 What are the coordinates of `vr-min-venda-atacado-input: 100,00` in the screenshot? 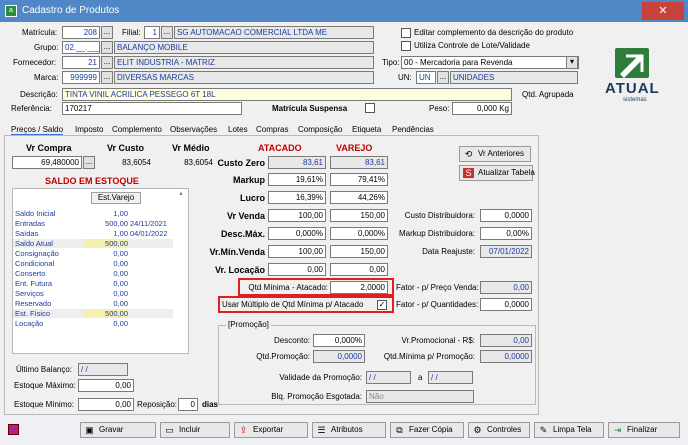 It's located at (297, 251).